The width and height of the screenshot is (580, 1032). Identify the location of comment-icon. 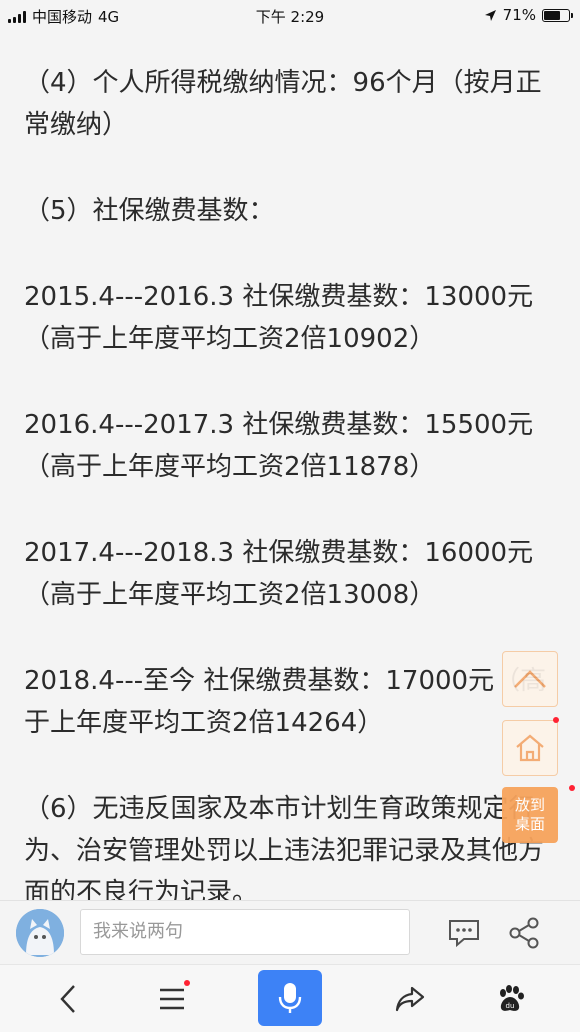
(464, 934).